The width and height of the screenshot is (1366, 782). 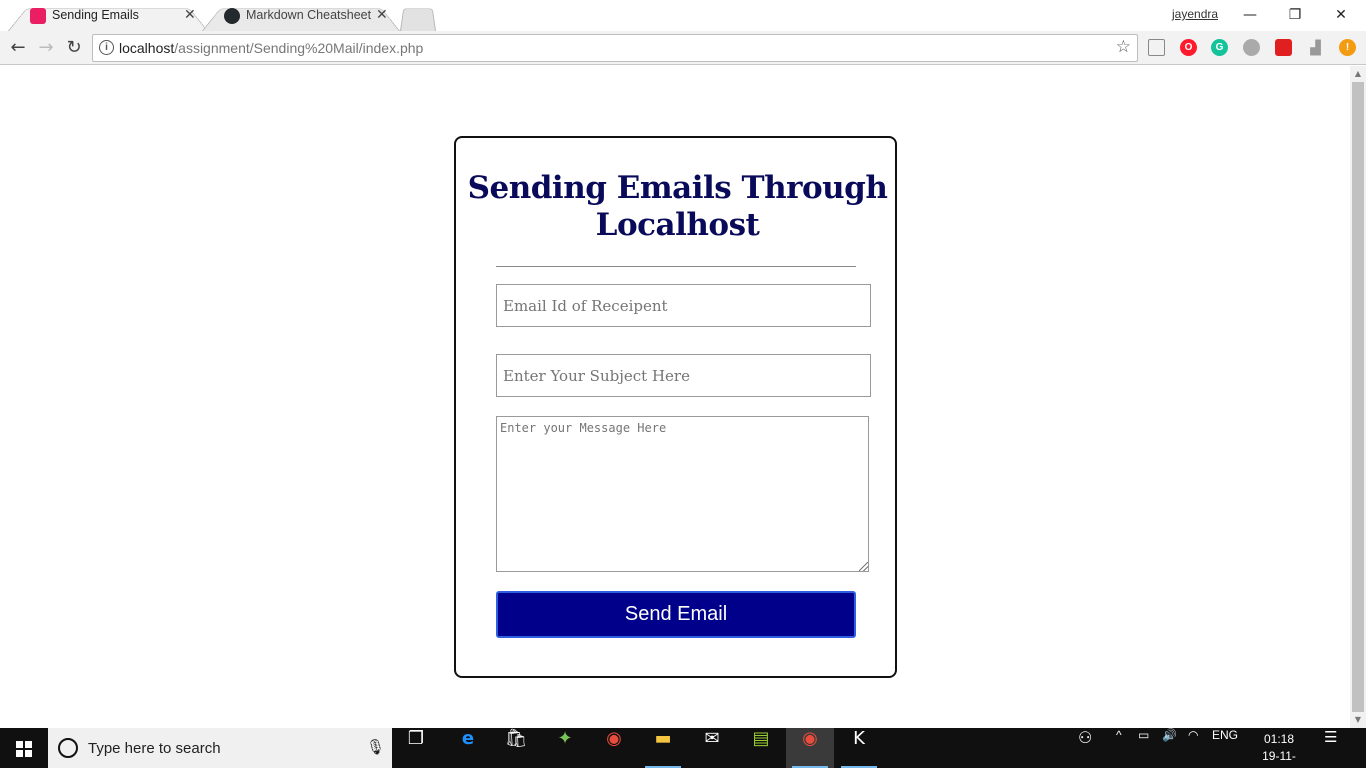 I want to click on warning-icon: !, so click(x=1347, y=47).